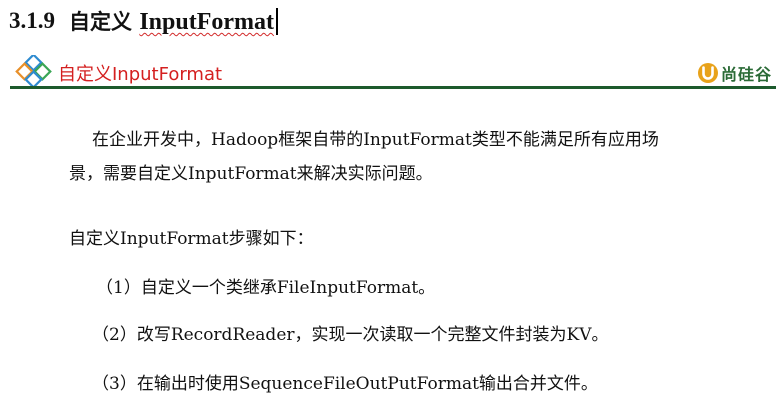  I want to click on section-heading: 3.1.9 自定义 InputFormat, so click(143, 21).